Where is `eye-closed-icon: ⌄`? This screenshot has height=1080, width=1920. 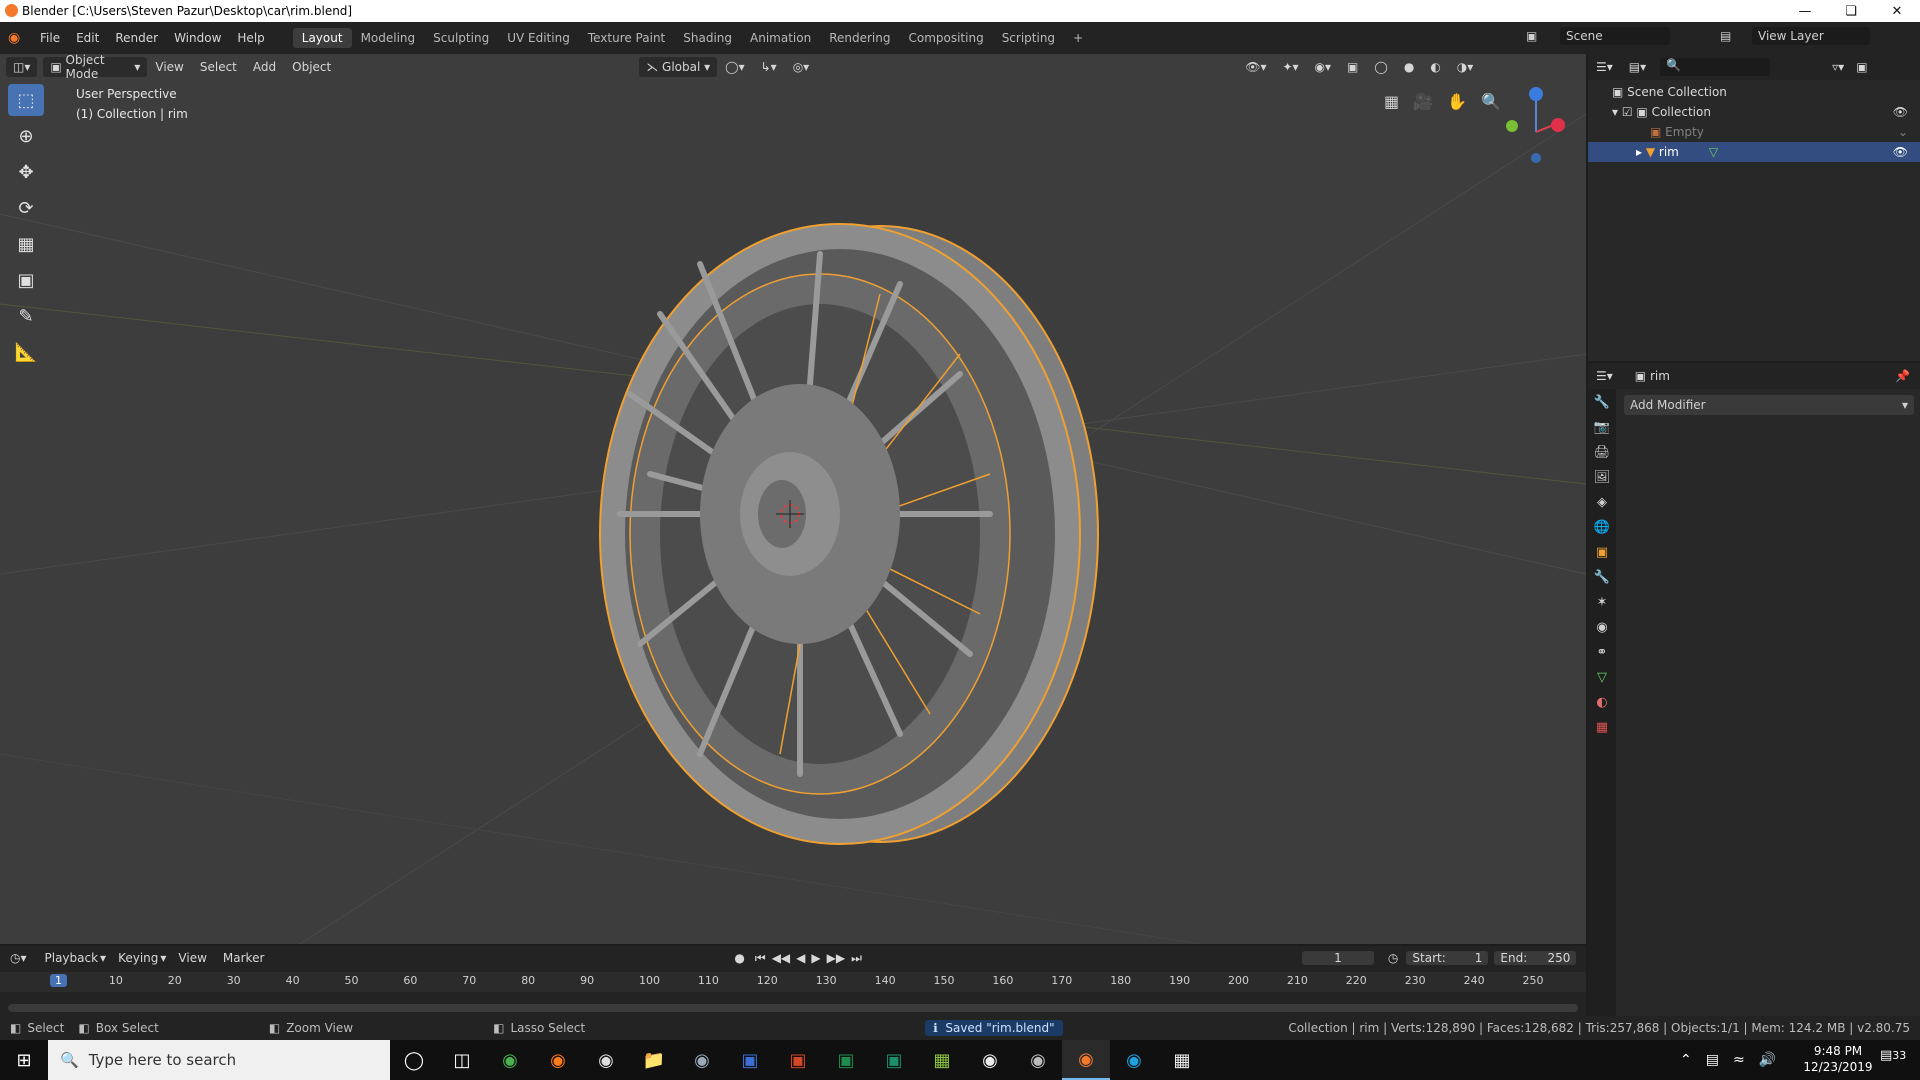 eye-closed-icon: ⌄ is located at coordinates (1903, 132).